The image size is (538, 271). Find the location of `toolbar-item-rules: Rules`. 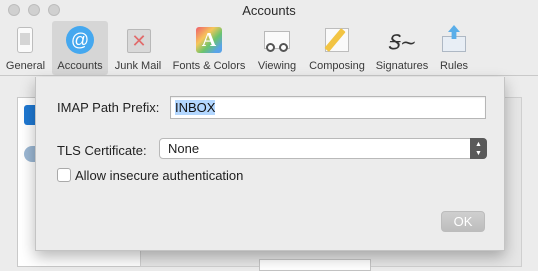

toolbar-item-rules: Rules is located at coordinates (454, 48).